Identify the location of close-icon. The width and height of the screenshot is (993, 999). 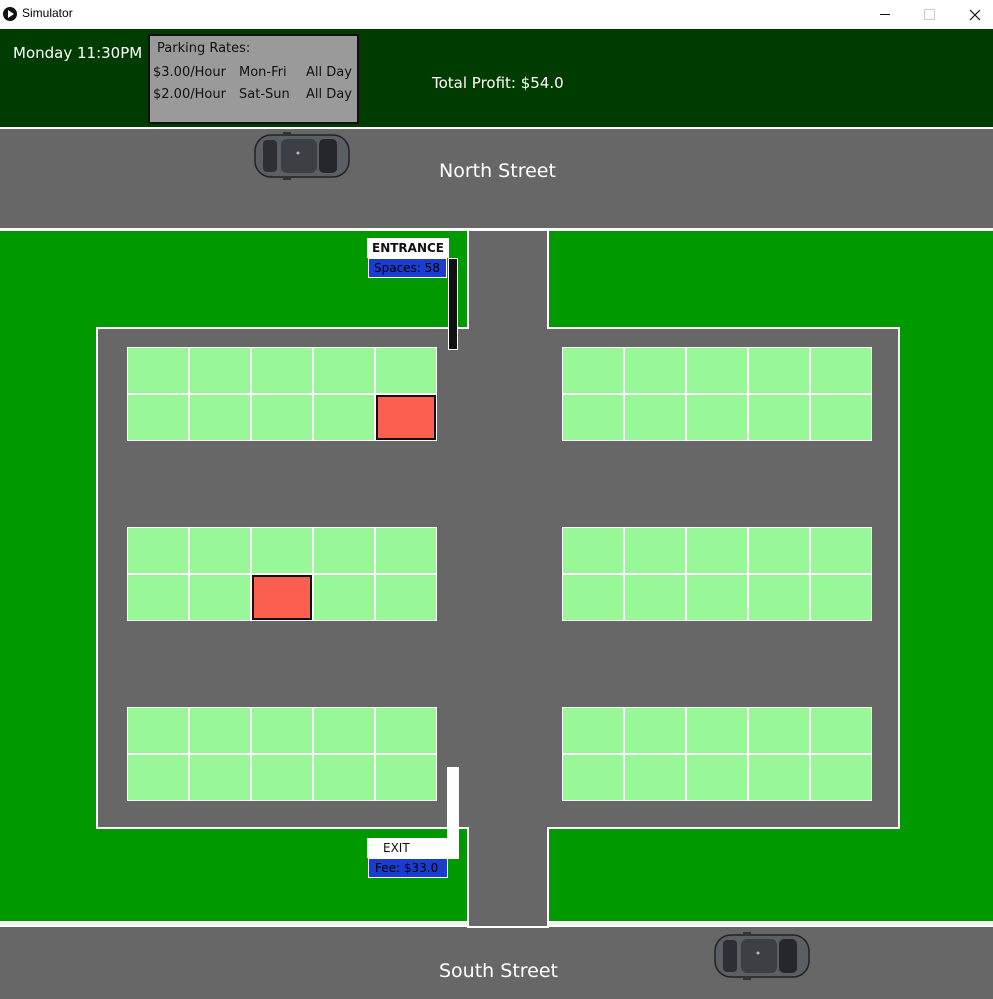
(974, 14).